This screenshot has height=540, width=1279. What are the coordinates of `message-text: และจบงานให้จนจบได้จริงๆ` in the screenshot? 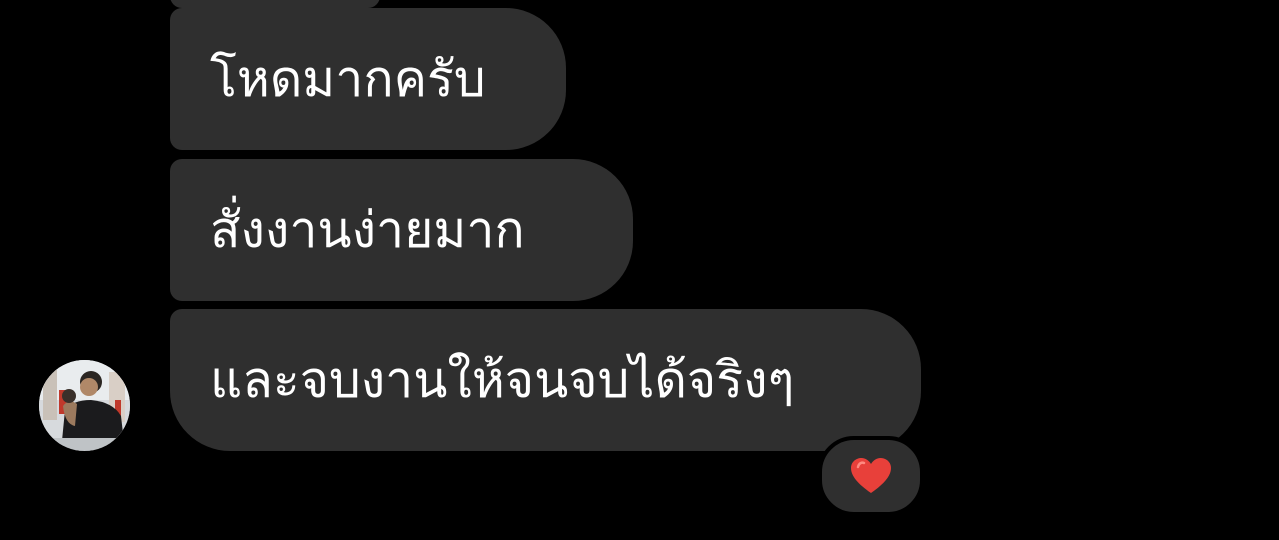 It's located at (502, 380).